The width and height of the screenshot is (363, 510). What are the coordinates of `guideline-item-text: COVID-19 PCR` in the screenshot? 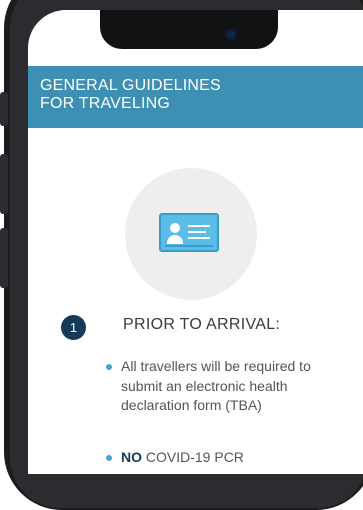 It's located at (193, 457).